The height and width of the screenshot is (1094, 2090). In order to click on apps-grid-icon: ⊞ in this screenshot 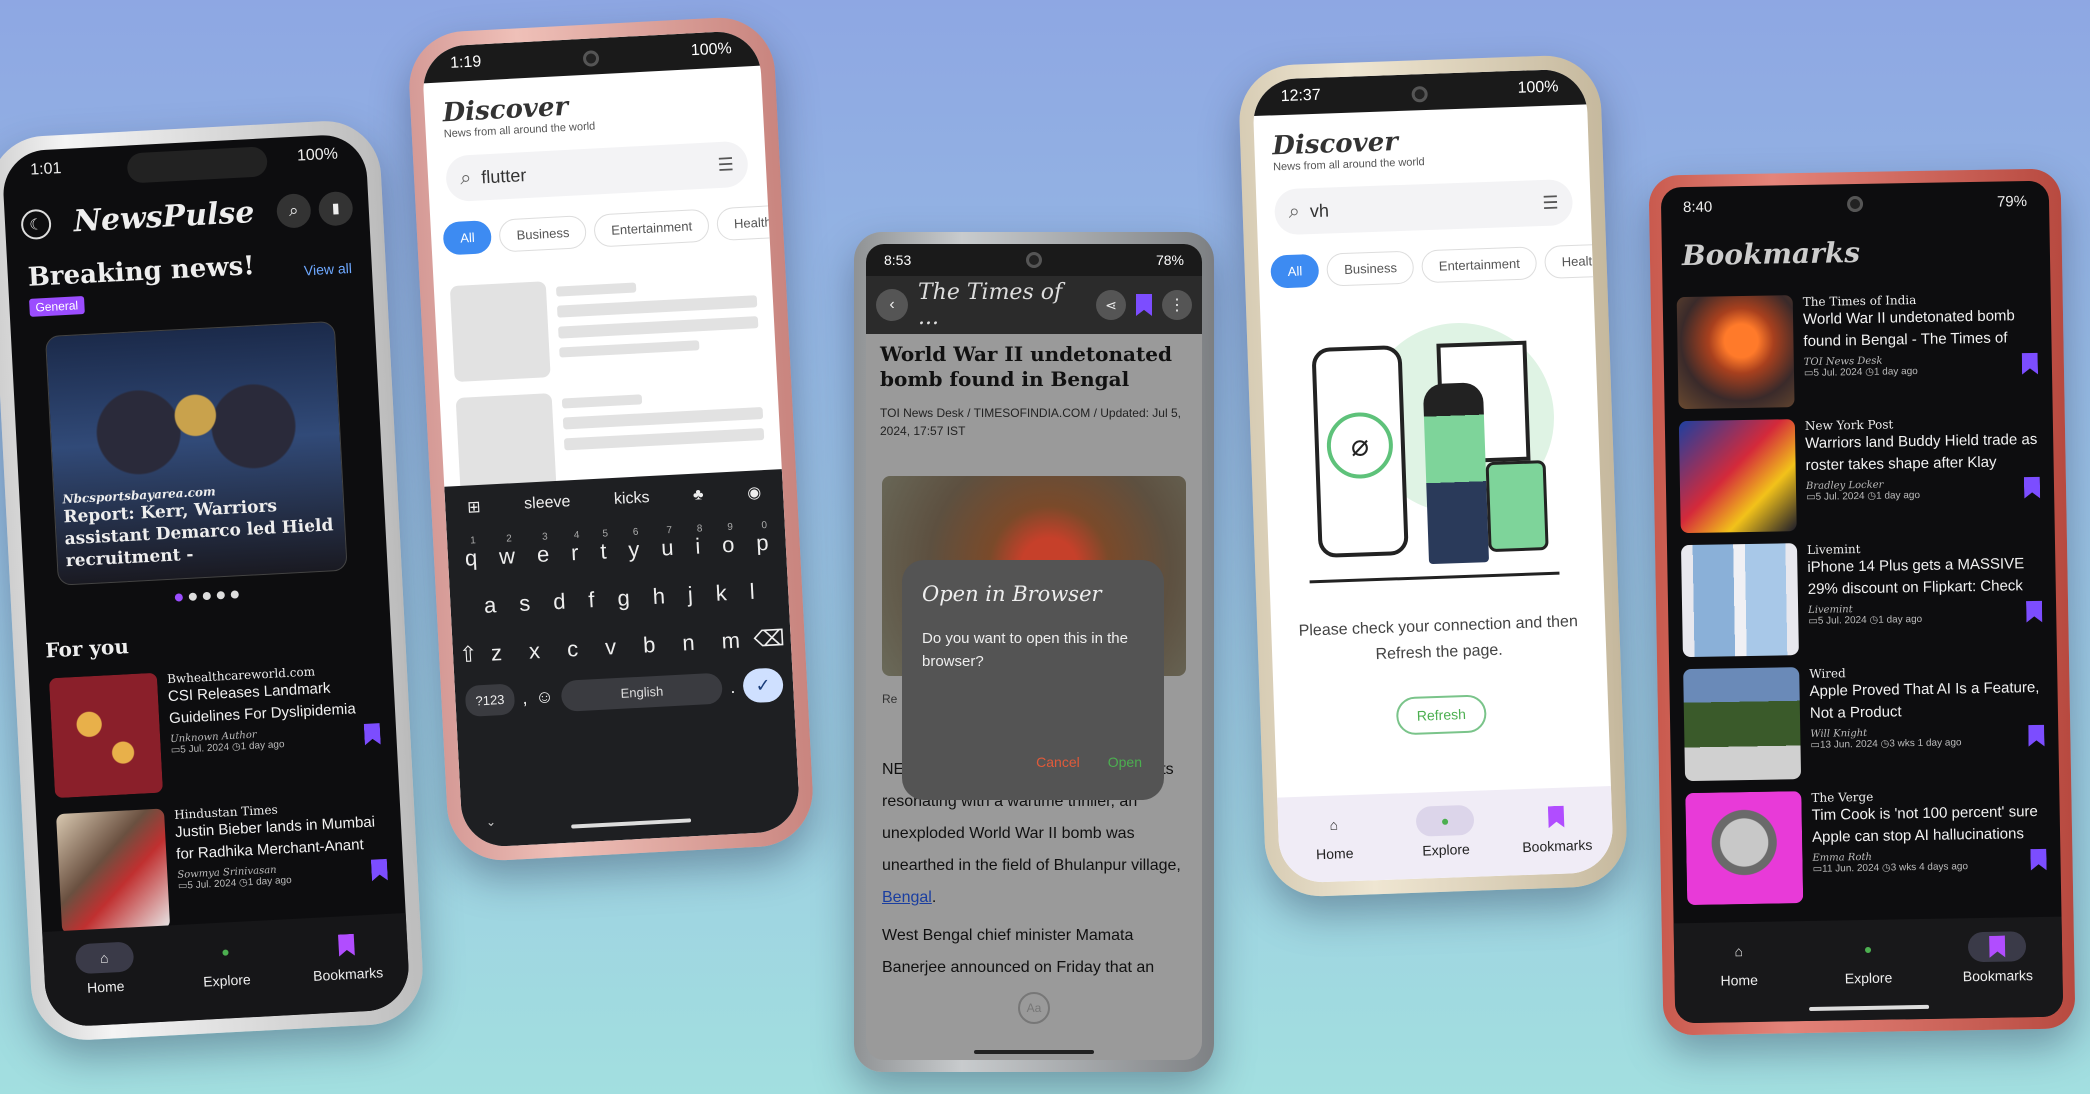, I will do `click(474, 507)`.